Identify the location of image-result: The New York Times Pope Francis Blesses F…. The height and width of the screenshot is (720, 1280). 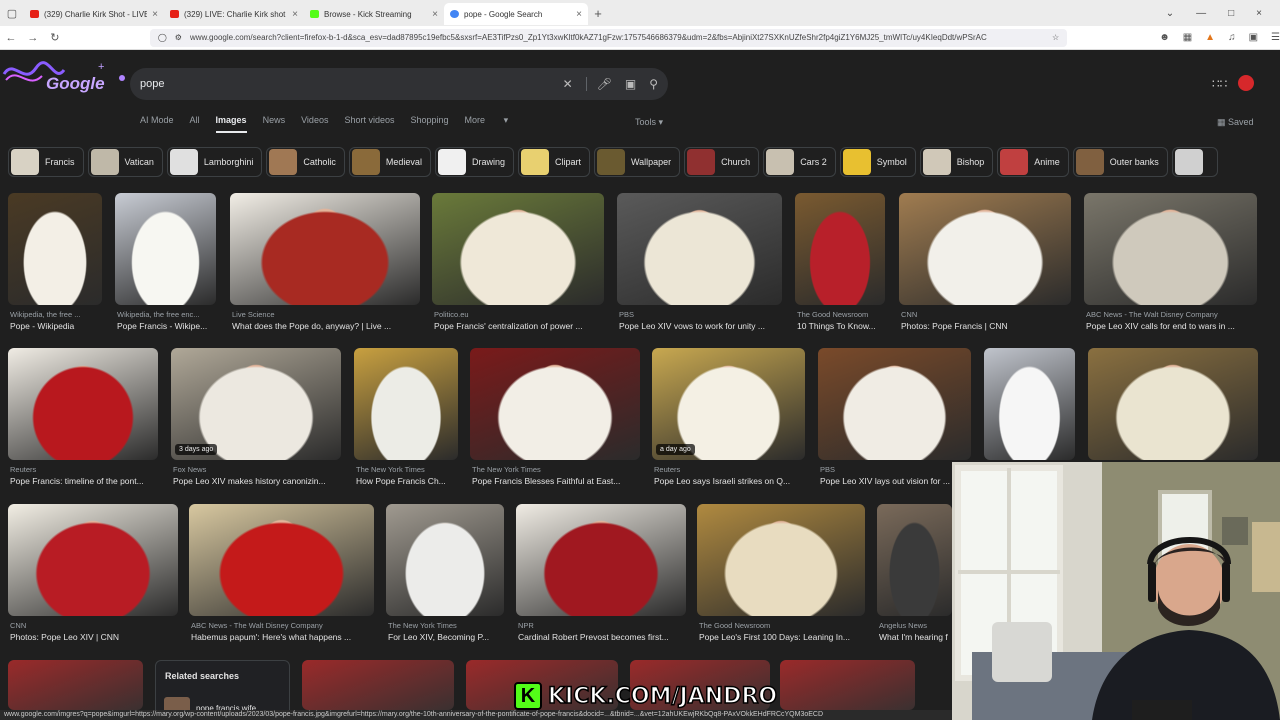
(555, 419).